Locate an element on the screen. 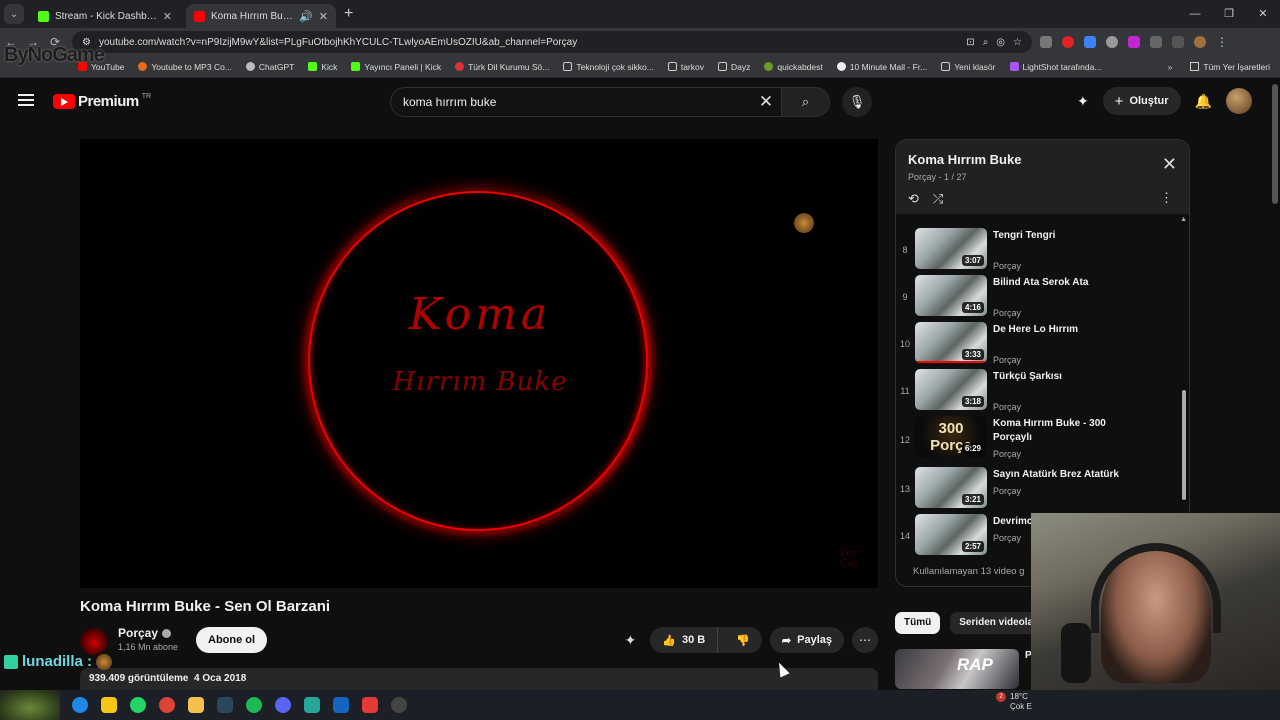 This screenshot has height=720, width=1280. spotify-icon is located at coordinates (254, 705).